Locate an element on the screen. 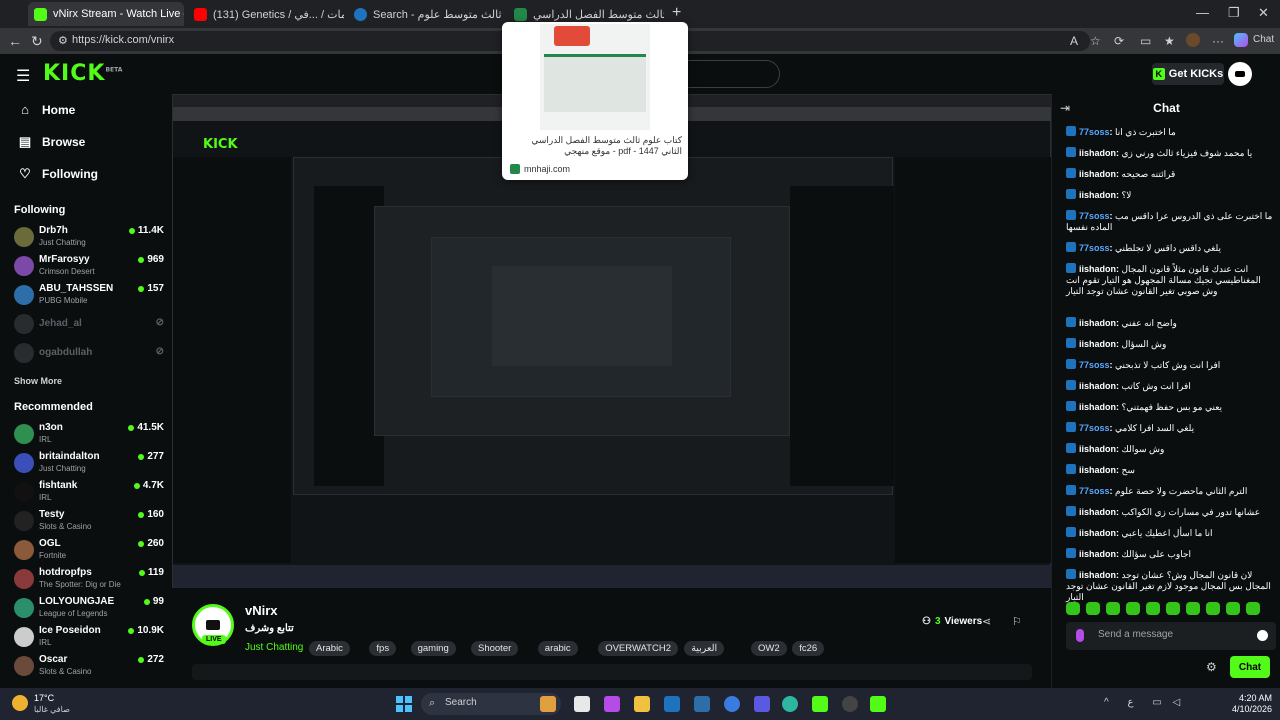 The image size is (1280, 720). back-button: ← is located at coordinates (15, 41).